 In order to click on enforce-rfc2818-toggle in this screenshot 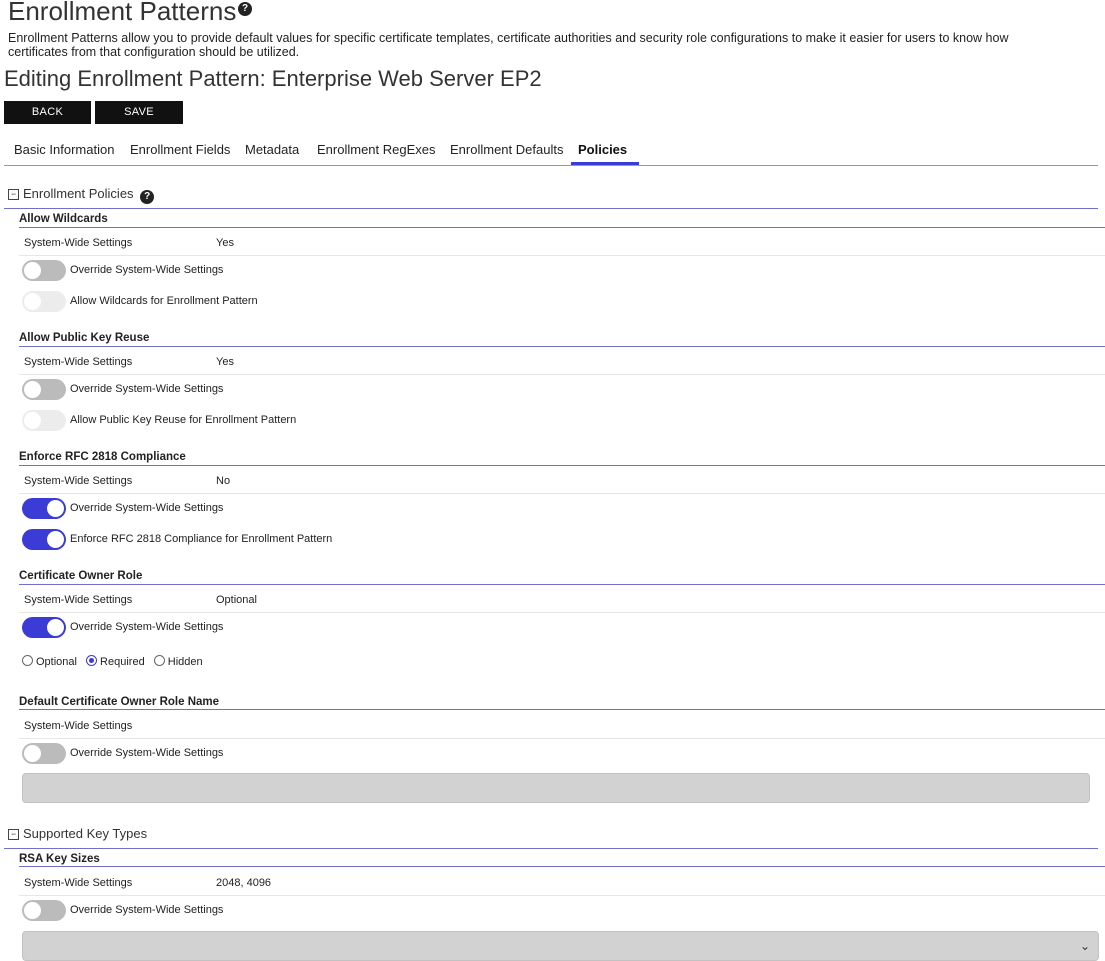, I will do `click(44, 539)`.